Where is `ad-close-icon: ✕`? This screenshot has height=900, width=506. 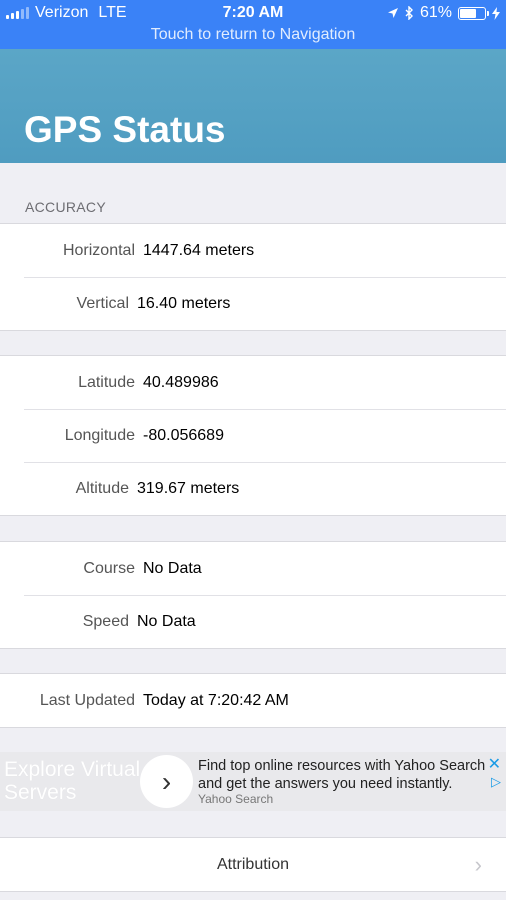
ad-close-icon: ✕ is located at coordinates (494, 764).